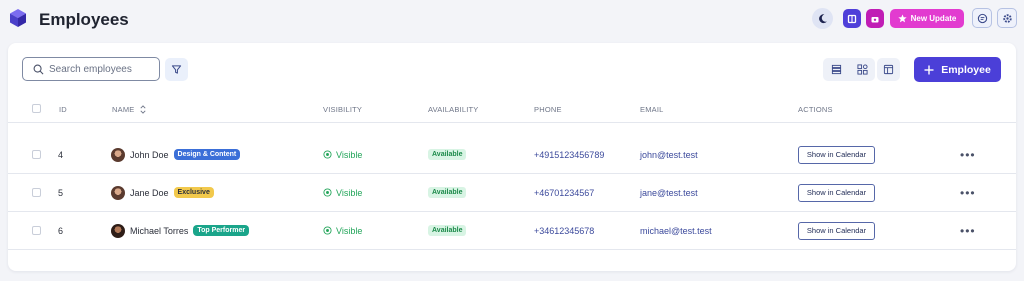 The height and width of the screenshot is (281, 1024). Describe the element at coordinates (143, 109) in the screenshot. I see `sort-icon` at that location.